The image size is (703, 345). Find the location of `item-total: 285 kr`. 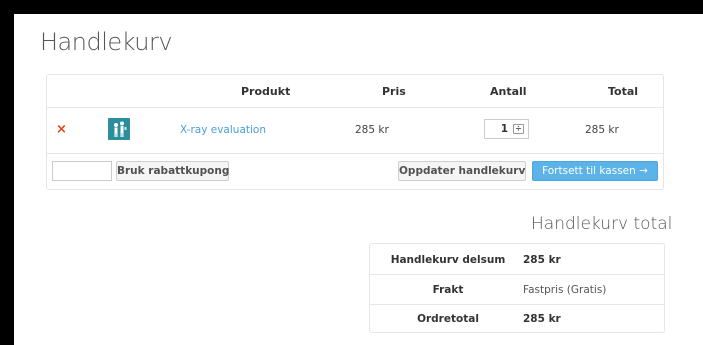

item-total: 285 kr is located at coordinates (602, 130).